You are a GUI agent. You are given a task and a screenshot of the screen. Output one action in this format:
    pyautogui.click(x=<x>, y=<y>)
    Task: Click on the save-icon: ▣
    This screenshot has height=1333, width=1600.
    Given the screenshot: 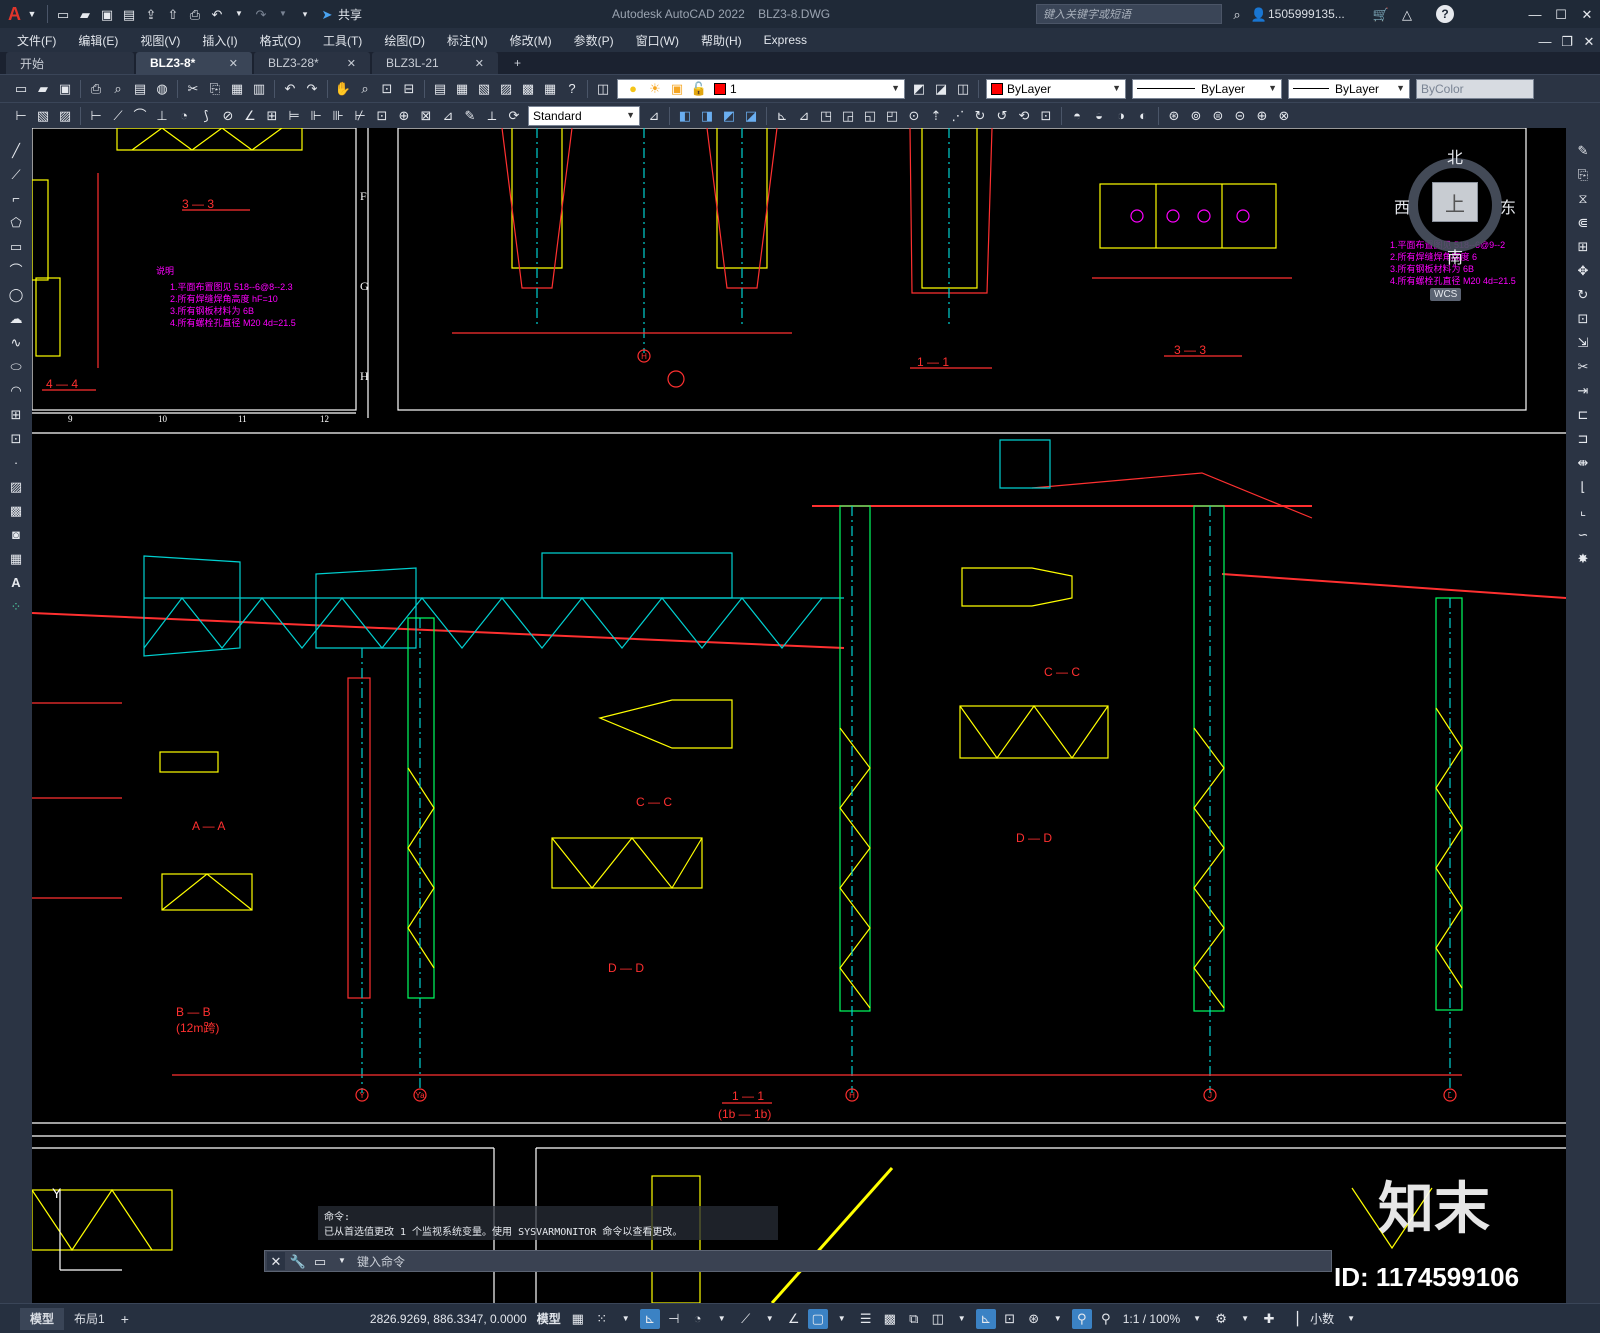 What is the action you would take?
    pyautogui.click(x=65, y=89)
    